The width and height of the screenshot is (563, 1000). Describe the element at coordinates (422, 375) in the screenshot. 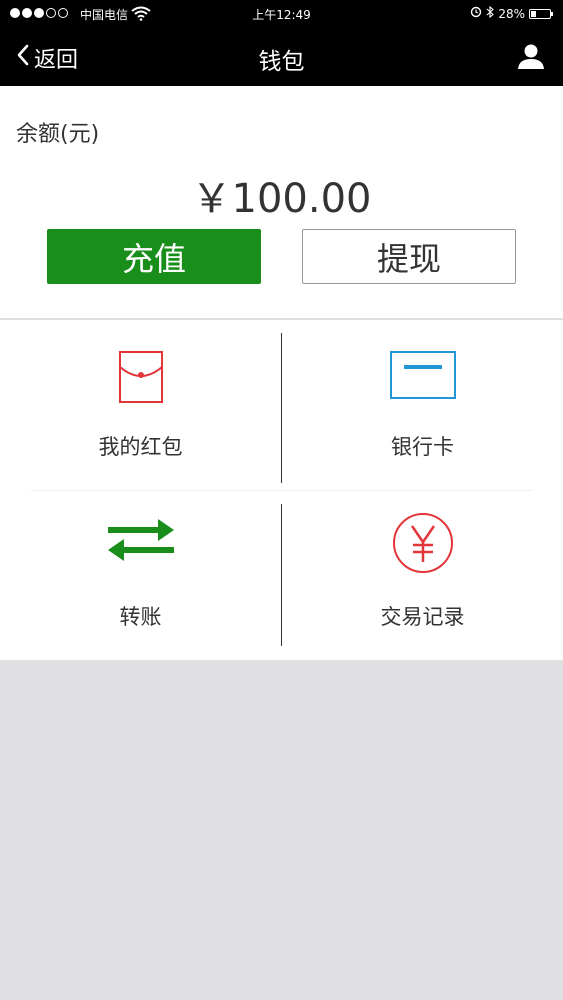

I see `bank-card-icon` at that location.